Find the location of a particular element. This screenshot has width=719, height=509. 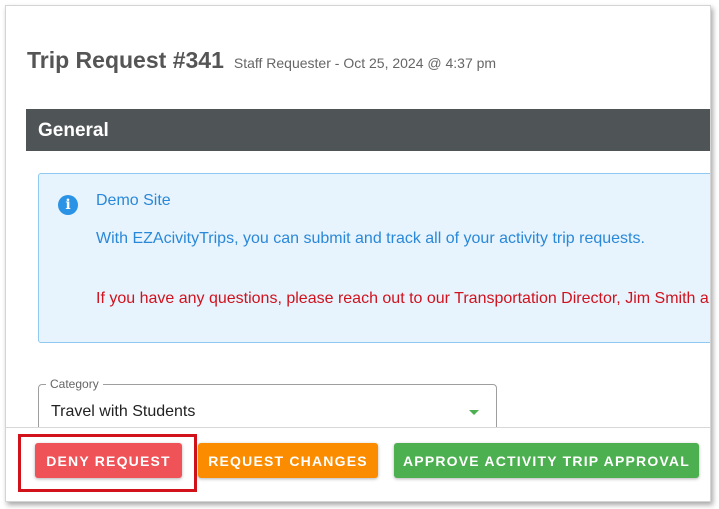

category-label: Category is located at coordinates (74, 384).